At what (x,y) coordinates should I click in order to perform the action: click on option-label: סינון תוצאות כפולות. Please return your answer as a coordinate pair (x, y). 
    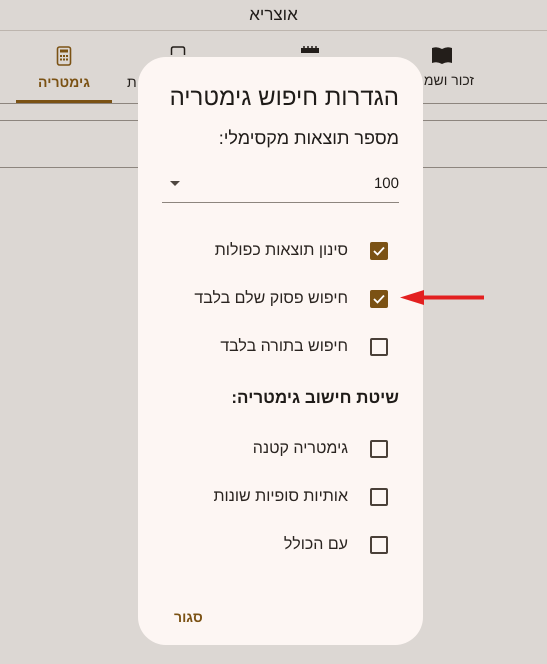
    Looking at the image, I should click on (281, 251).